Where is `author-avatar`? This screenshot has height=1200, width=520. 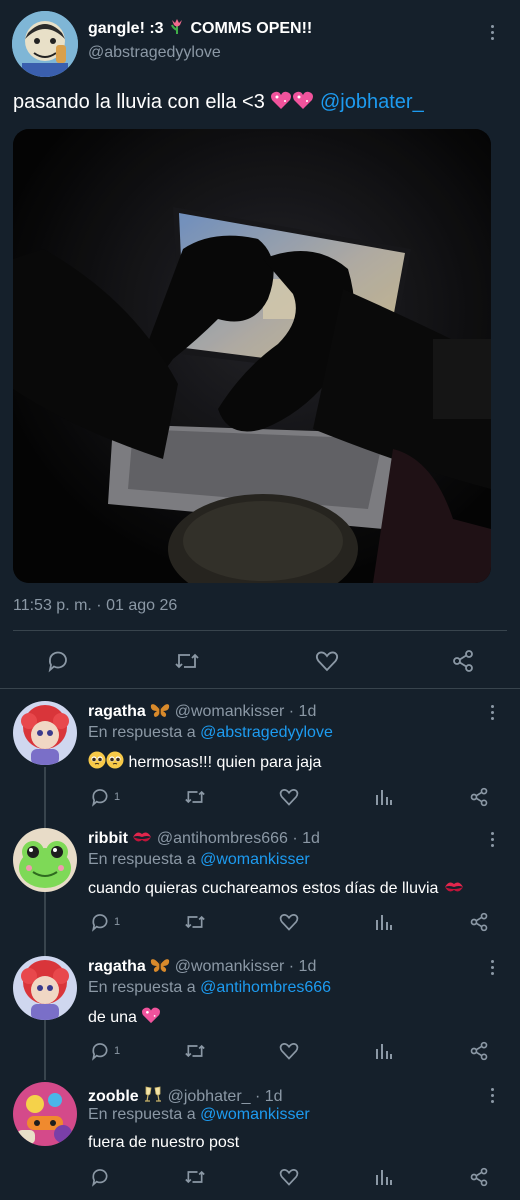 author-avatar is located at coordinates (45, 44).